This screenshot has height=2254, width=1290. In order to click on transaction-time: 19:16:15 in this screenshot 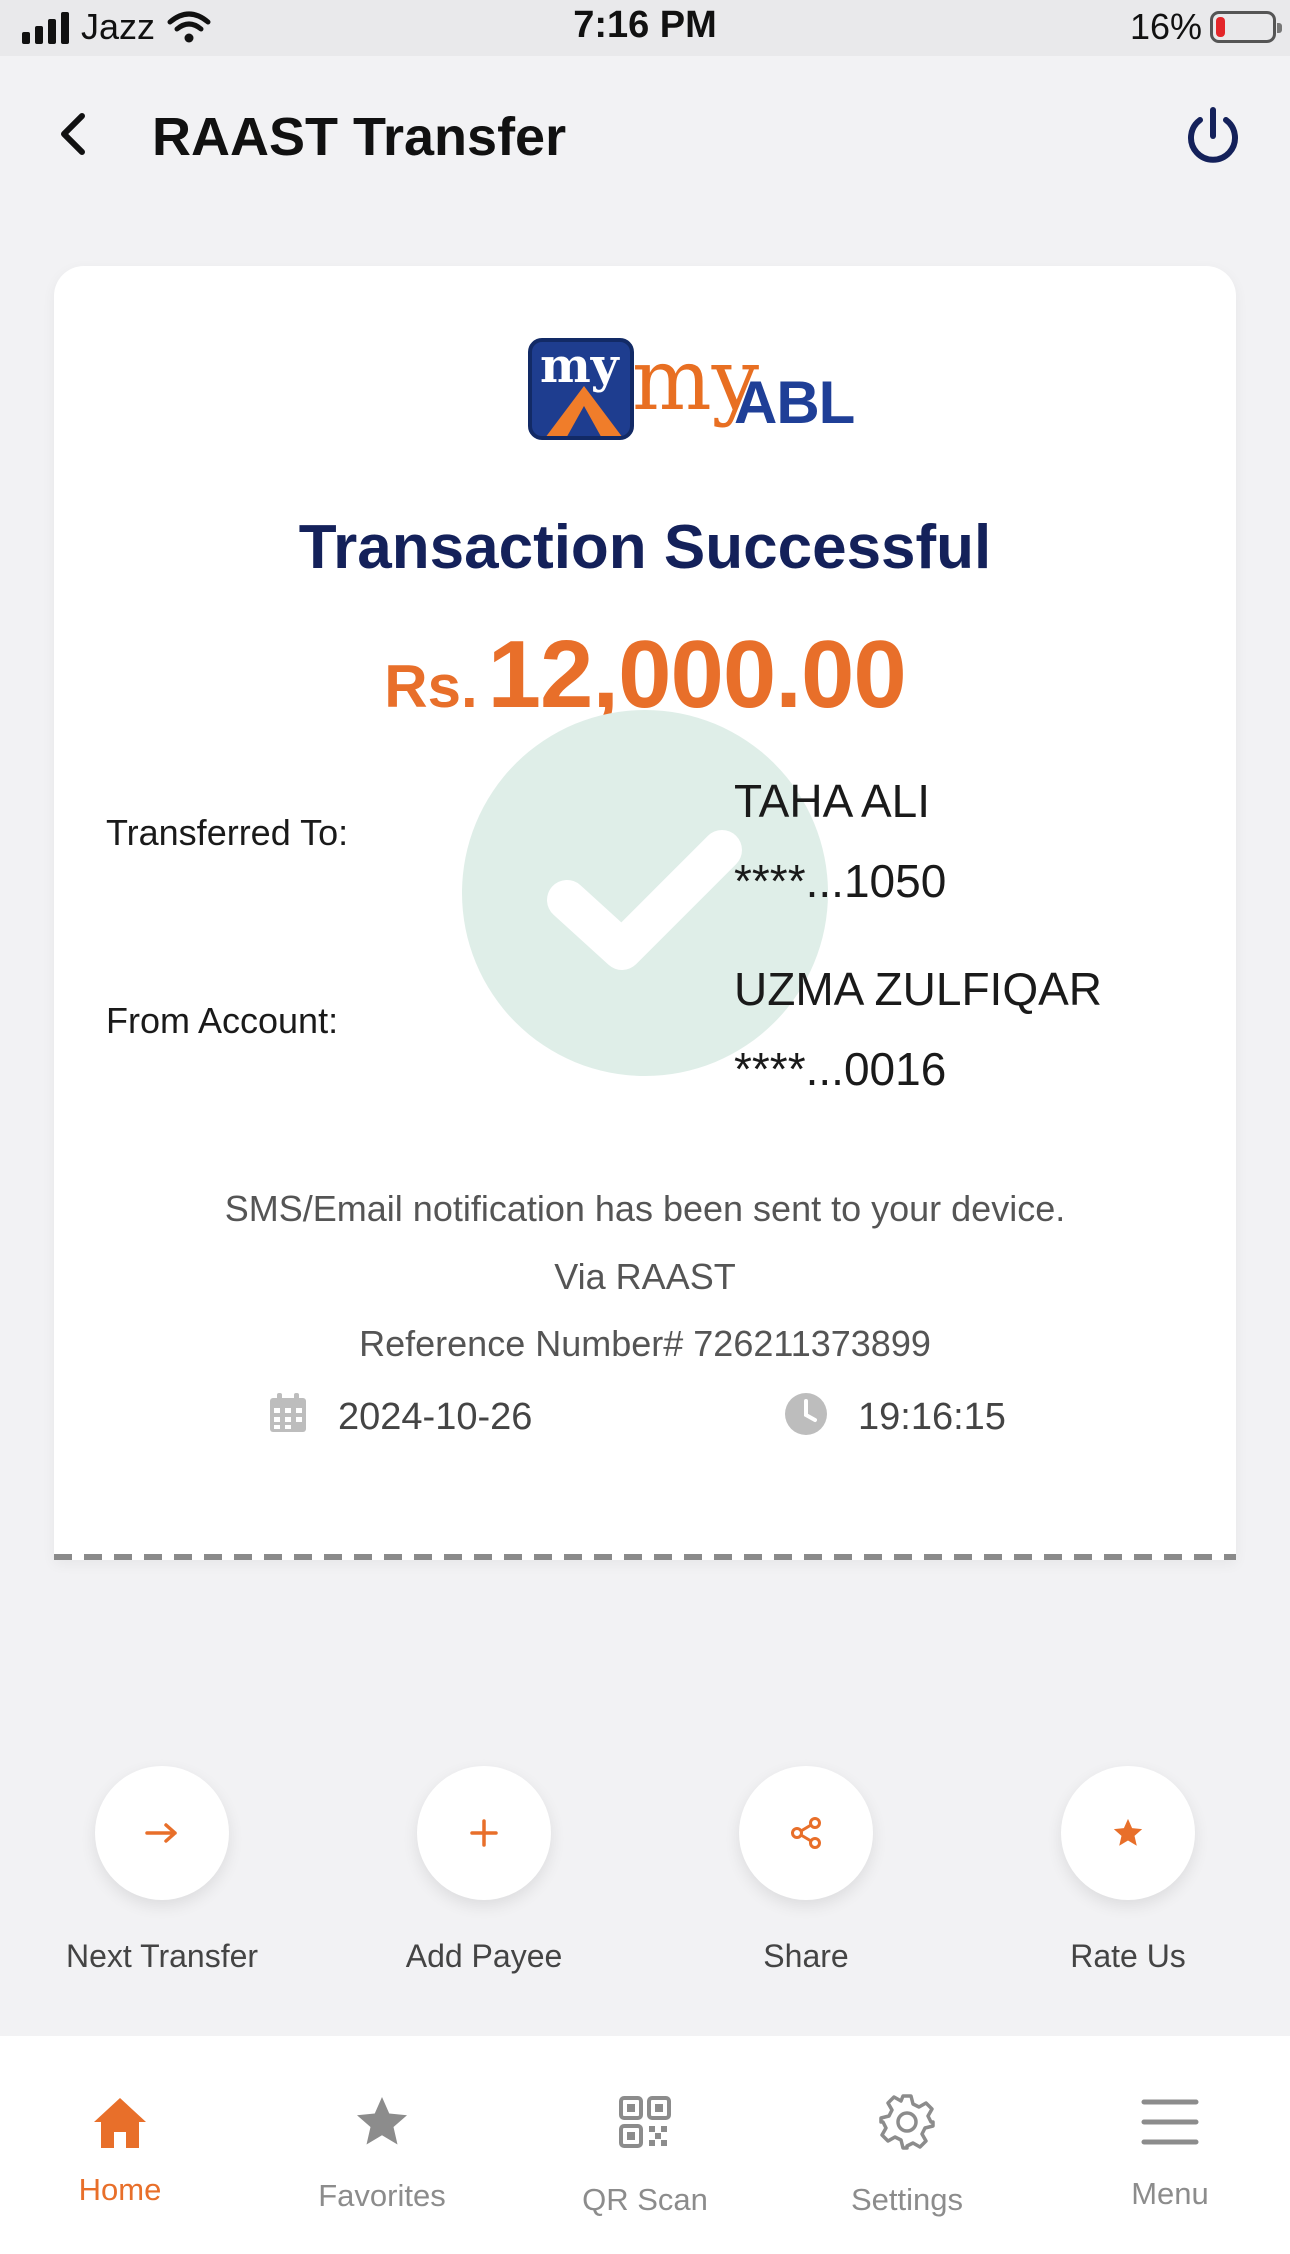, I will do `click(932, 1417)`.